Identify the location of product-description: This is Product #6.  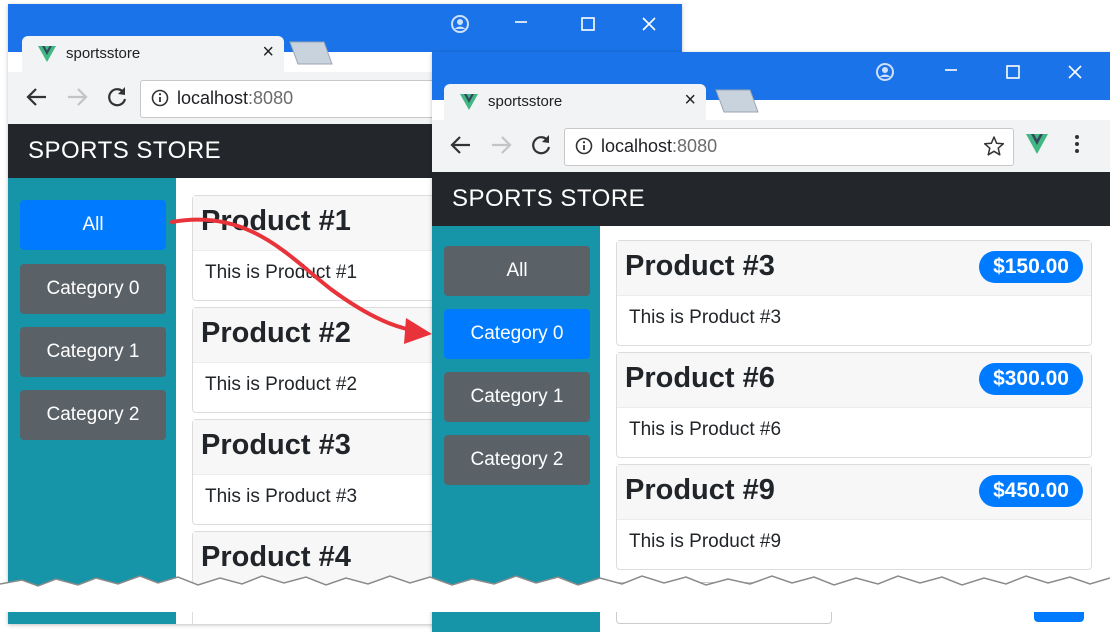
(705, 429).